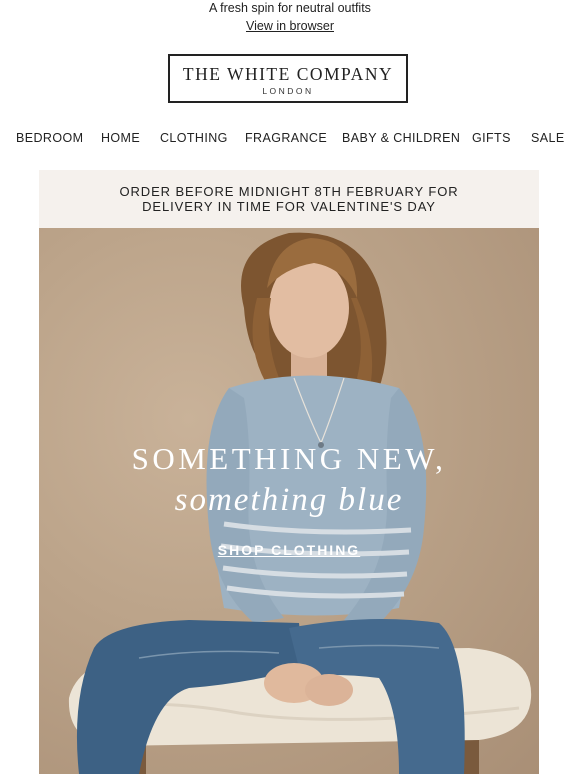  I want to click on shop-clothing-link: SHOP CLOTHING, so click(289, 550).